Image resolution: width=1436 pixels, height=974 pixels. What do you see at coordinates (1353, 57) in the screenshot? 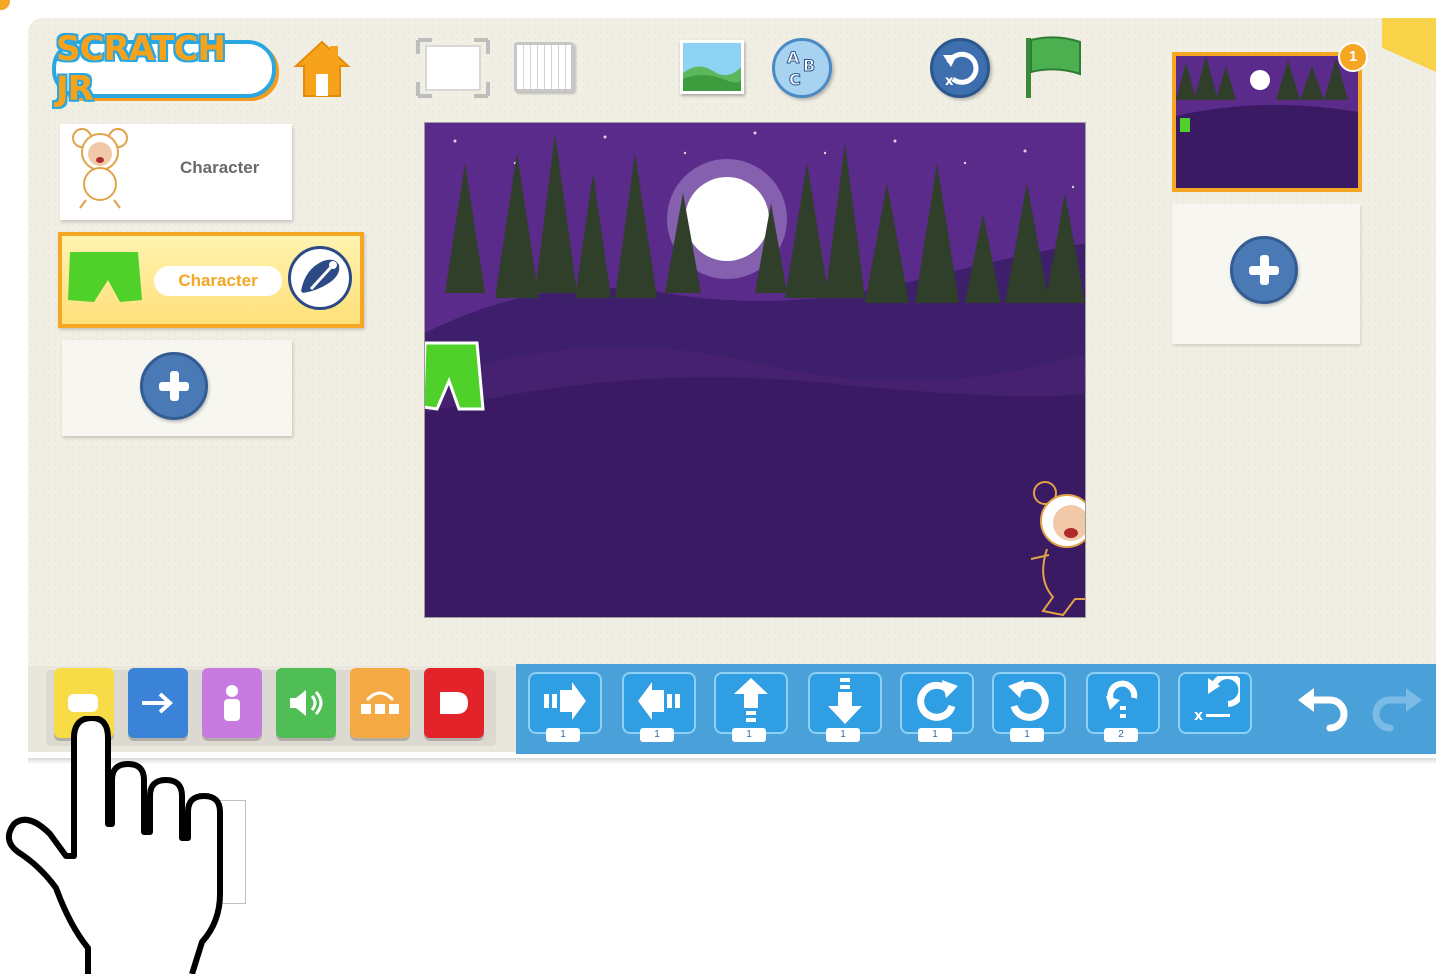
I see `page-number-badge: 1` at bounding box center [1353, 57].